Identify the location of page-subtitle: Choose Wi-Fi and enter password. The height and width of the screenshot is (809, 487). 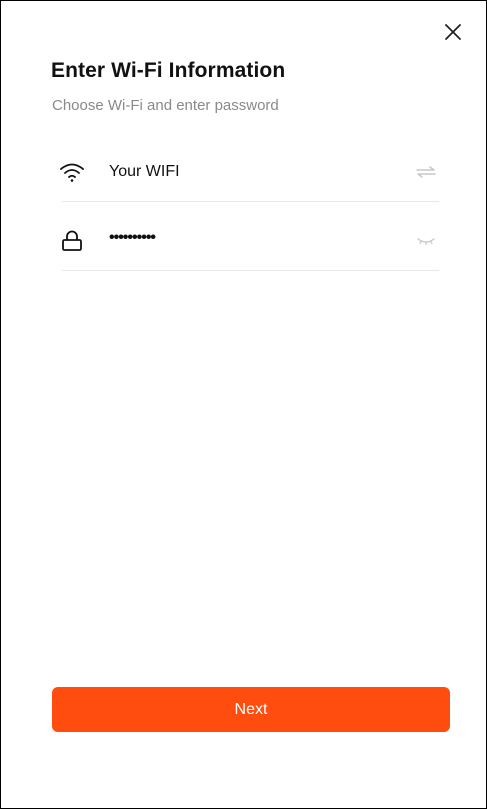
(165, 105).